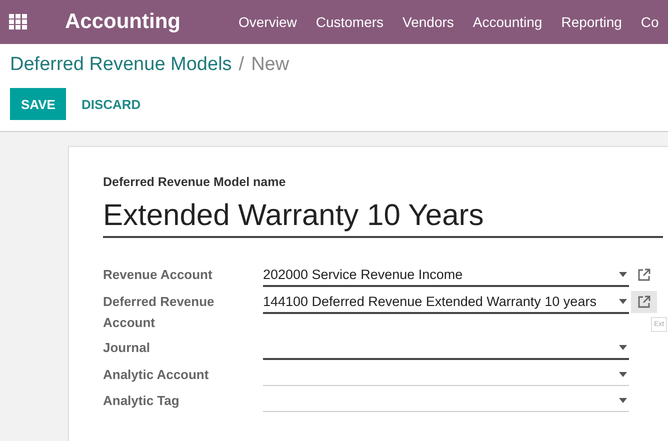  Describe the element at coordinates (159, 312) in the screenshot. I see `field-label: Deferred Revenue Account` at that location.